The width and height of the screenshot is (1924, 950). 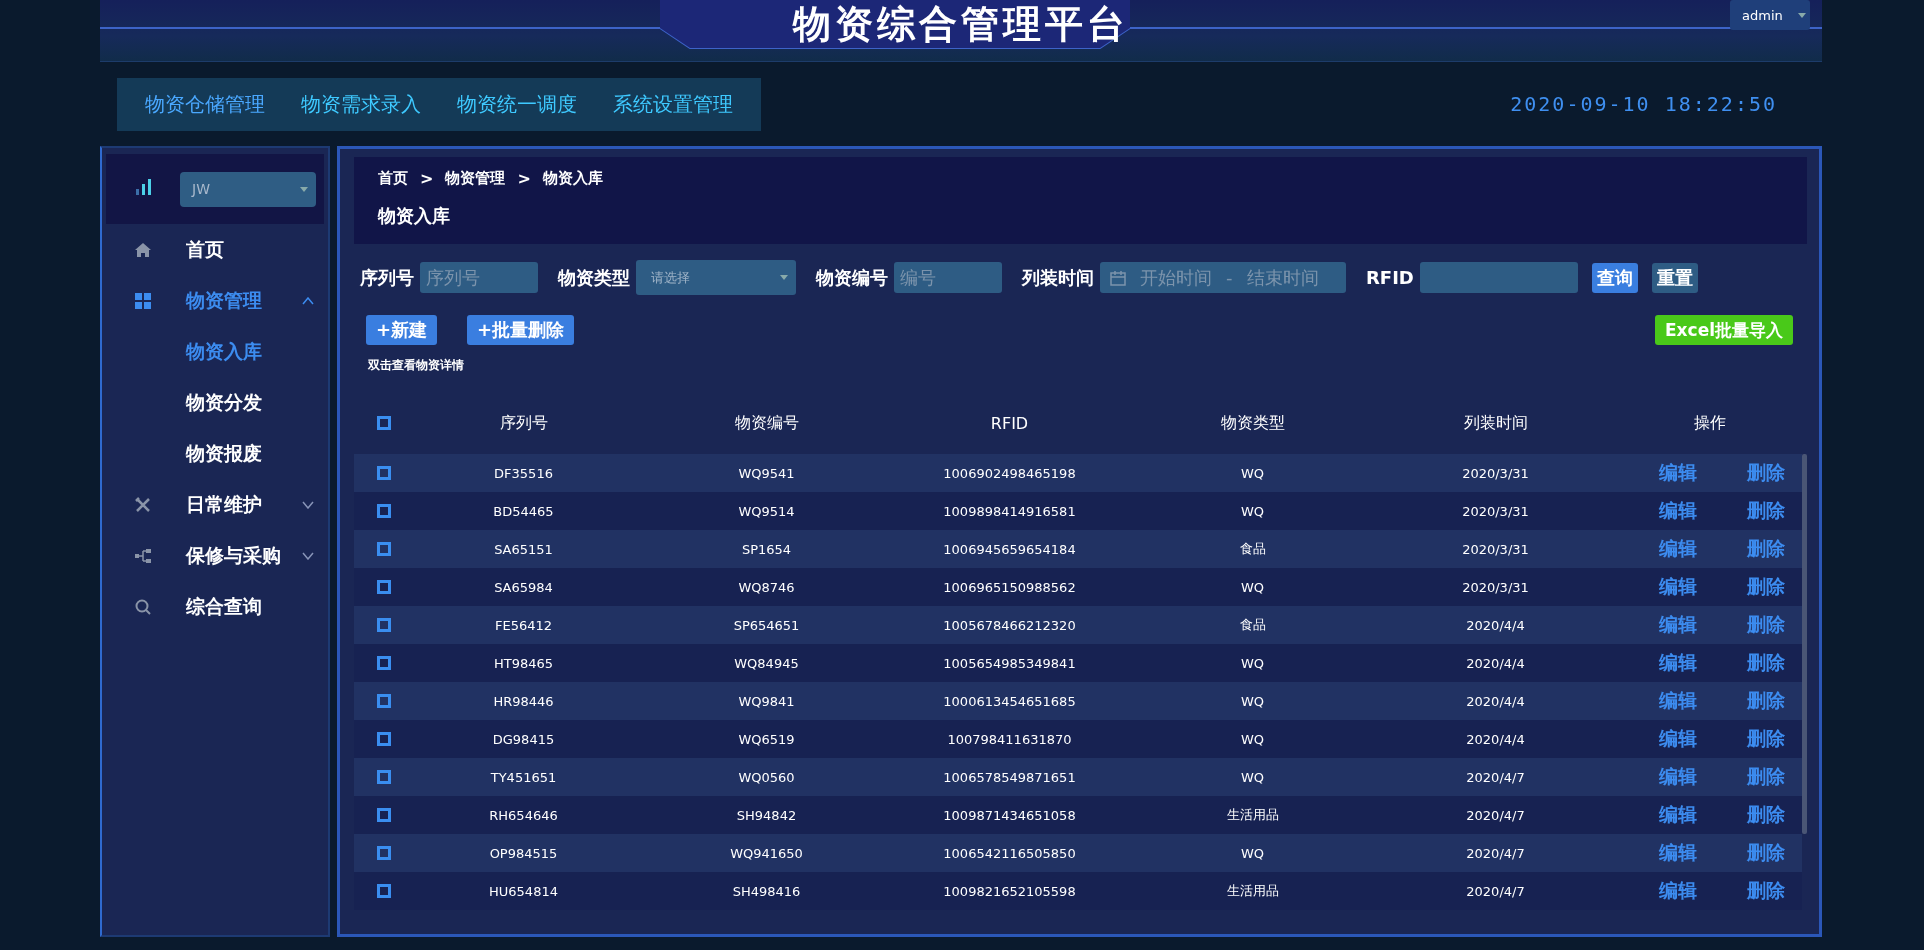 I want to click on sidebar-item: 保修与采购, so click(x=215, y=555).